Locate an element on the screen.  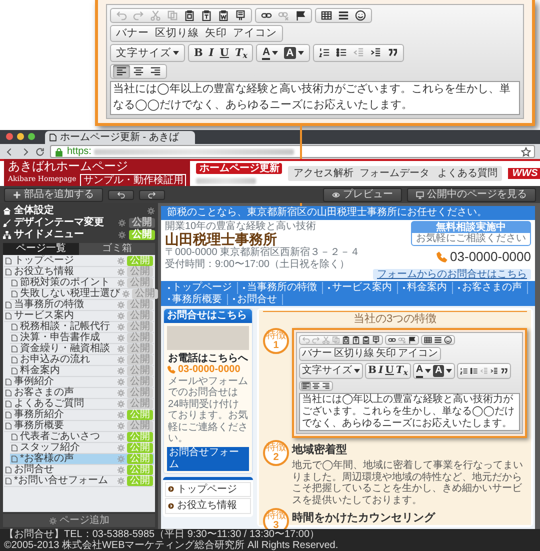
paste-word-button is located at coordinates (366, 340).